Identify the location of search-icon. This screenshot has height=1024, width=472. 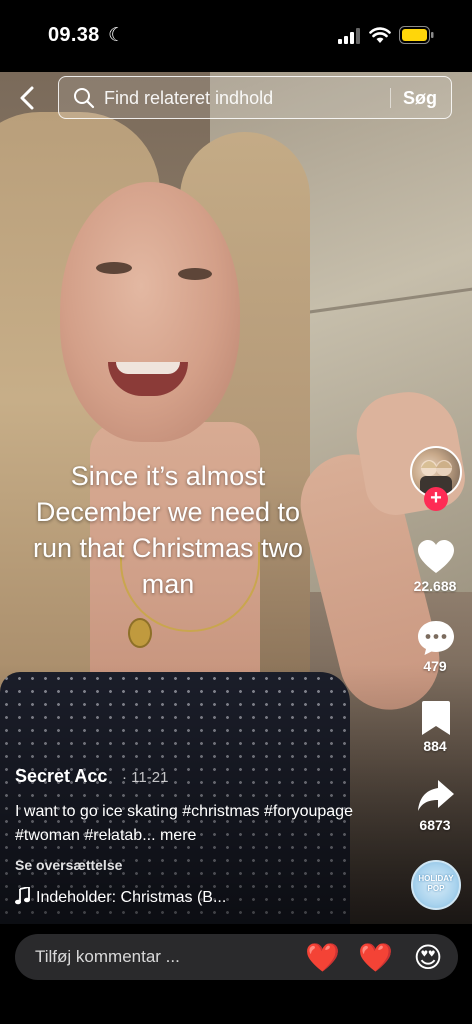
(84, 98).